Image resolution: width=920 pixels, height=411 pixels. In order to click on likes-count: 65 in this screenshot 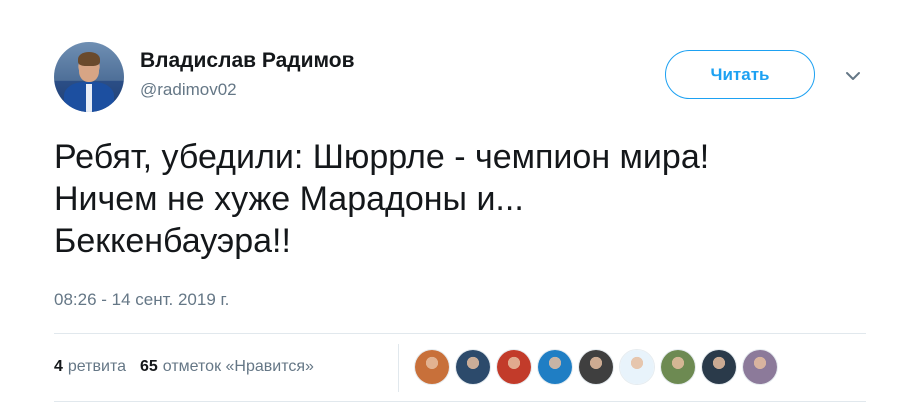, I will do `click(148, 366)`.